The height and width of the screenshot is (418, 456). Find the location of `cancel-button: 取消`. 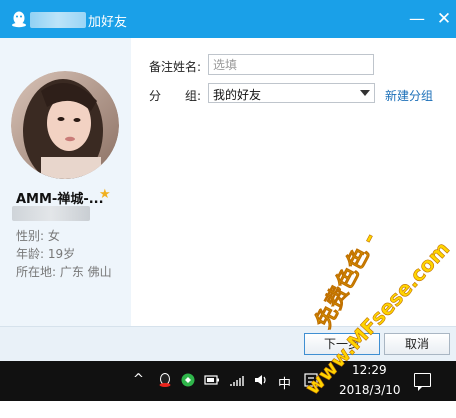

cancel-button: 取消 is located at coordinates (417, 344).